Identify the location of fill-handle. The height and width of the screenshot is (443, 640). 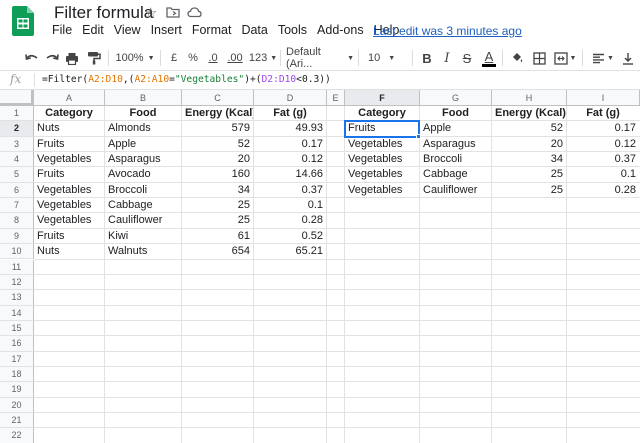
(418, 136).